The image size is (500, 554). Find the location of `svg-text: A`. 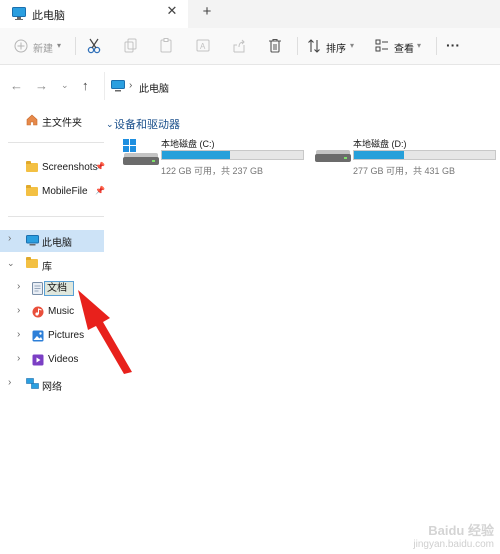

svg-text: A is located at coordinates (203, 46).